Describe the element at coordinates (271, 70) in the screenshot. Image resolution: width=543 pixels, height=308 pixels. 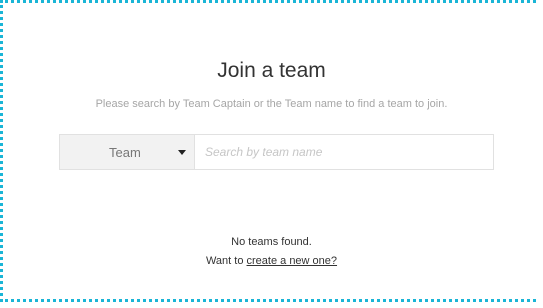
I see `page-title: Join a team` at that location.